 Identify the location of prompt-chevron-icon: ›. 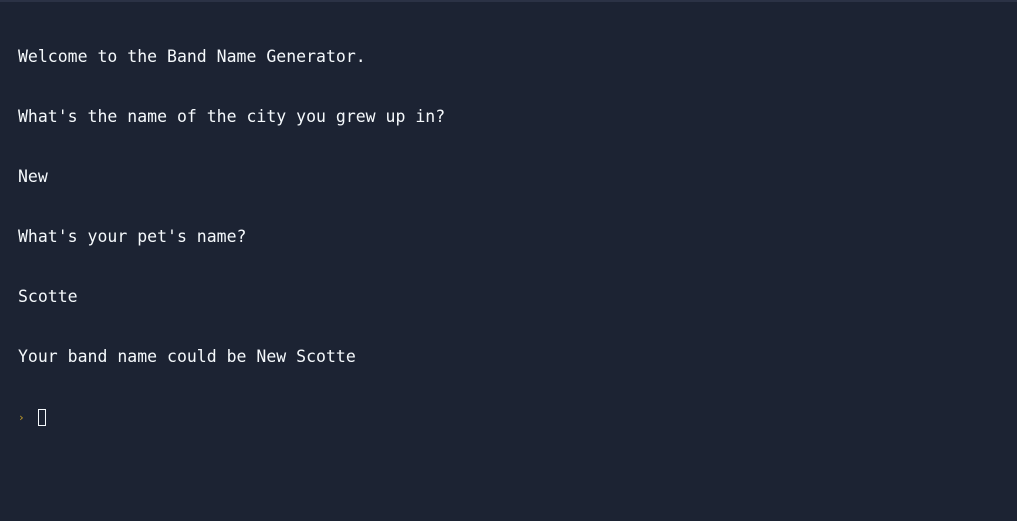
(21, 417).